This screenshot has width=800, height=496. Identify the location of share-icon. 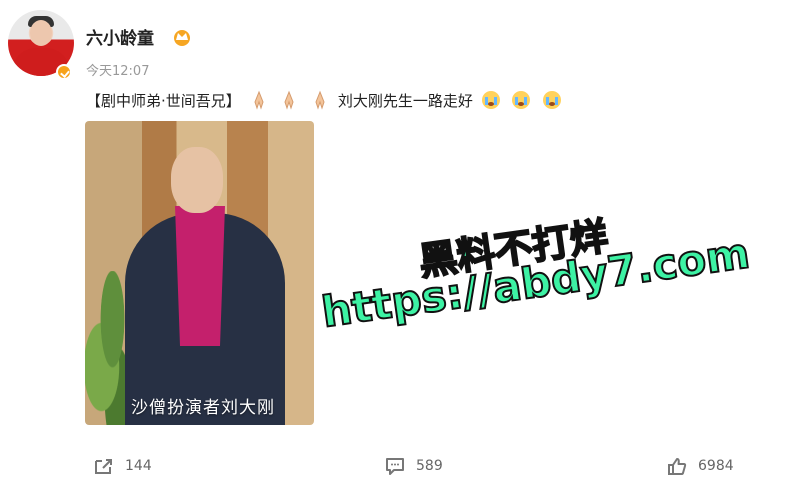
(103, 466).